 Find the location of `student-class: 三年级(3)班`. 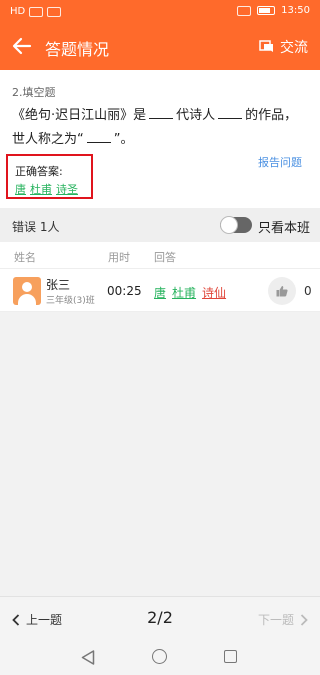

student-class: 三年级(3)班 is located at coordinates (70, 301).